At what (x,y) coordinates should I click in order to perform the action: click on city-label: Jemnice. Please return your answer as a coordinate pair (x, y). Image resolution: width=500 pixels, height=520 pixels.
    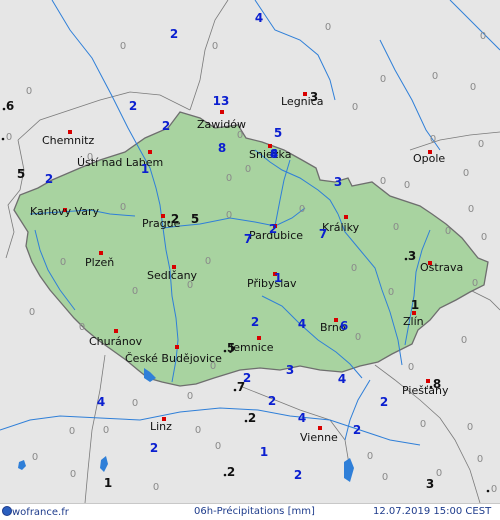
    Looking at the image, I should click on (251, 347).